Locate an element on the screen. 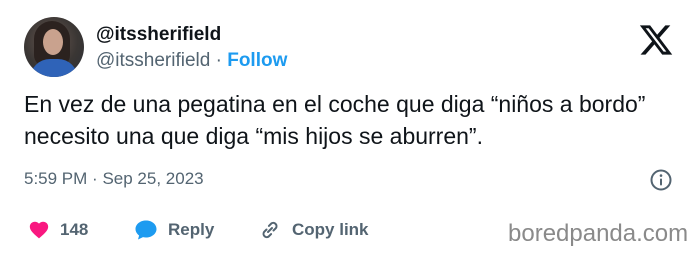 Image resolution: width=700 pixels, height=257 pixels. watermark: boredpanda.com is located at coordinates (598, 233).